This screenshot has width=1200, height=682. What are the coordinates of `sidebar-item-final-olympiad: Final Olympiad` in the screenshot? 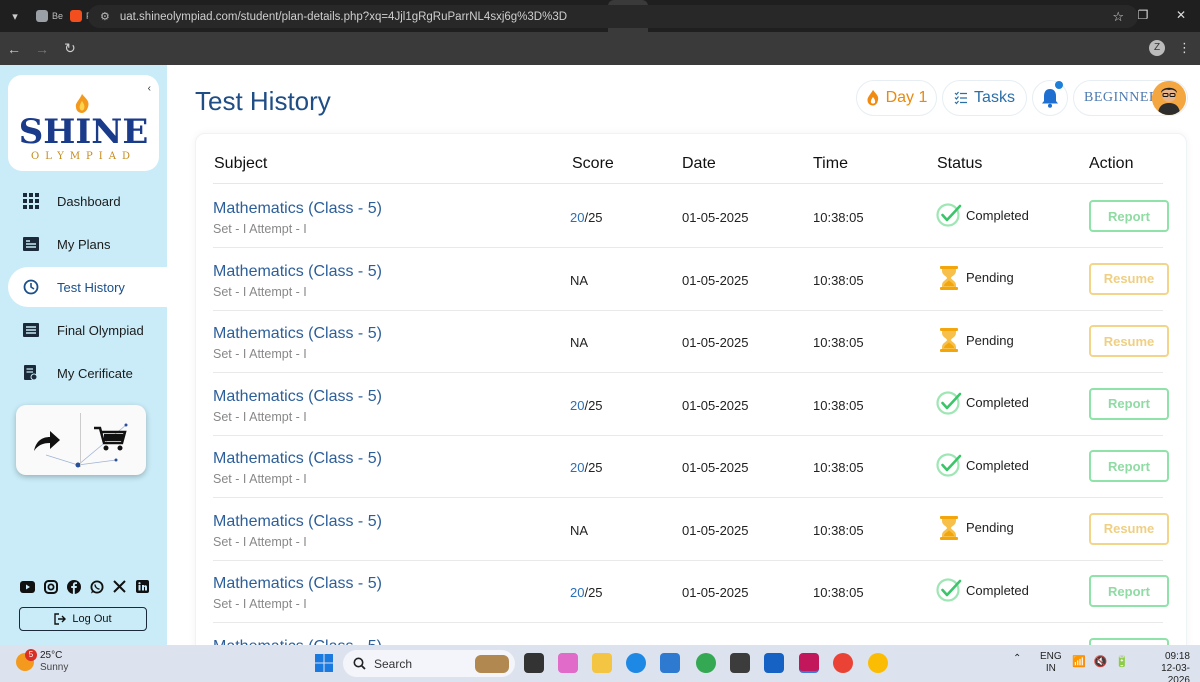 It's located at (87, 330).